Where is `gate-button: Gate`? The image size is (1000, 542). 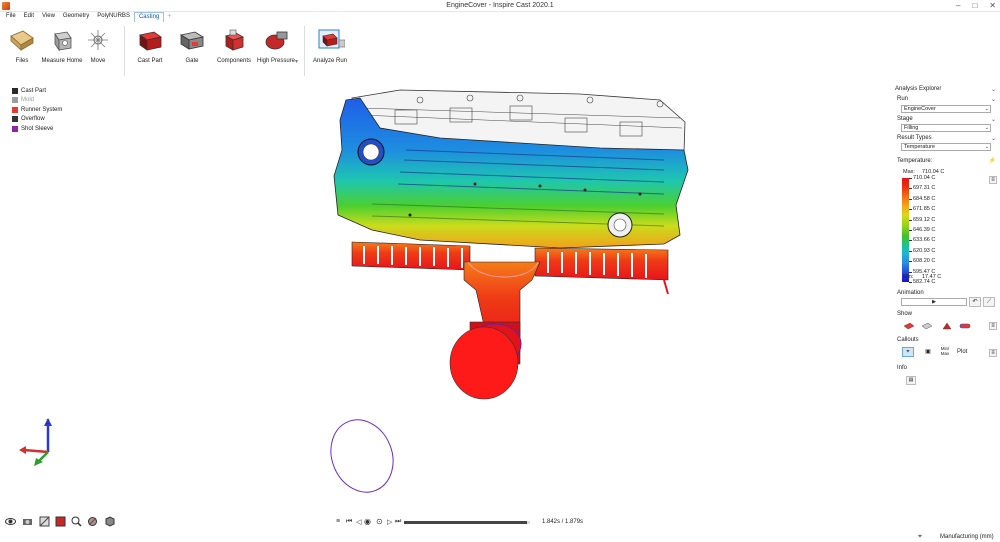
gate-button: Gate is located at coordinates (192, 46).